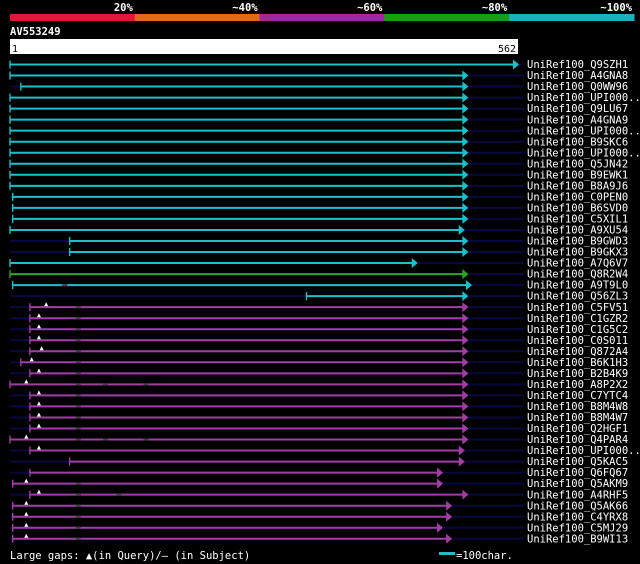 The width and height of the screenshot is (640, 564). Describe the element at coordinates (484, 556) in the screenshot. I see `scale-legend: =100char.` at that location.